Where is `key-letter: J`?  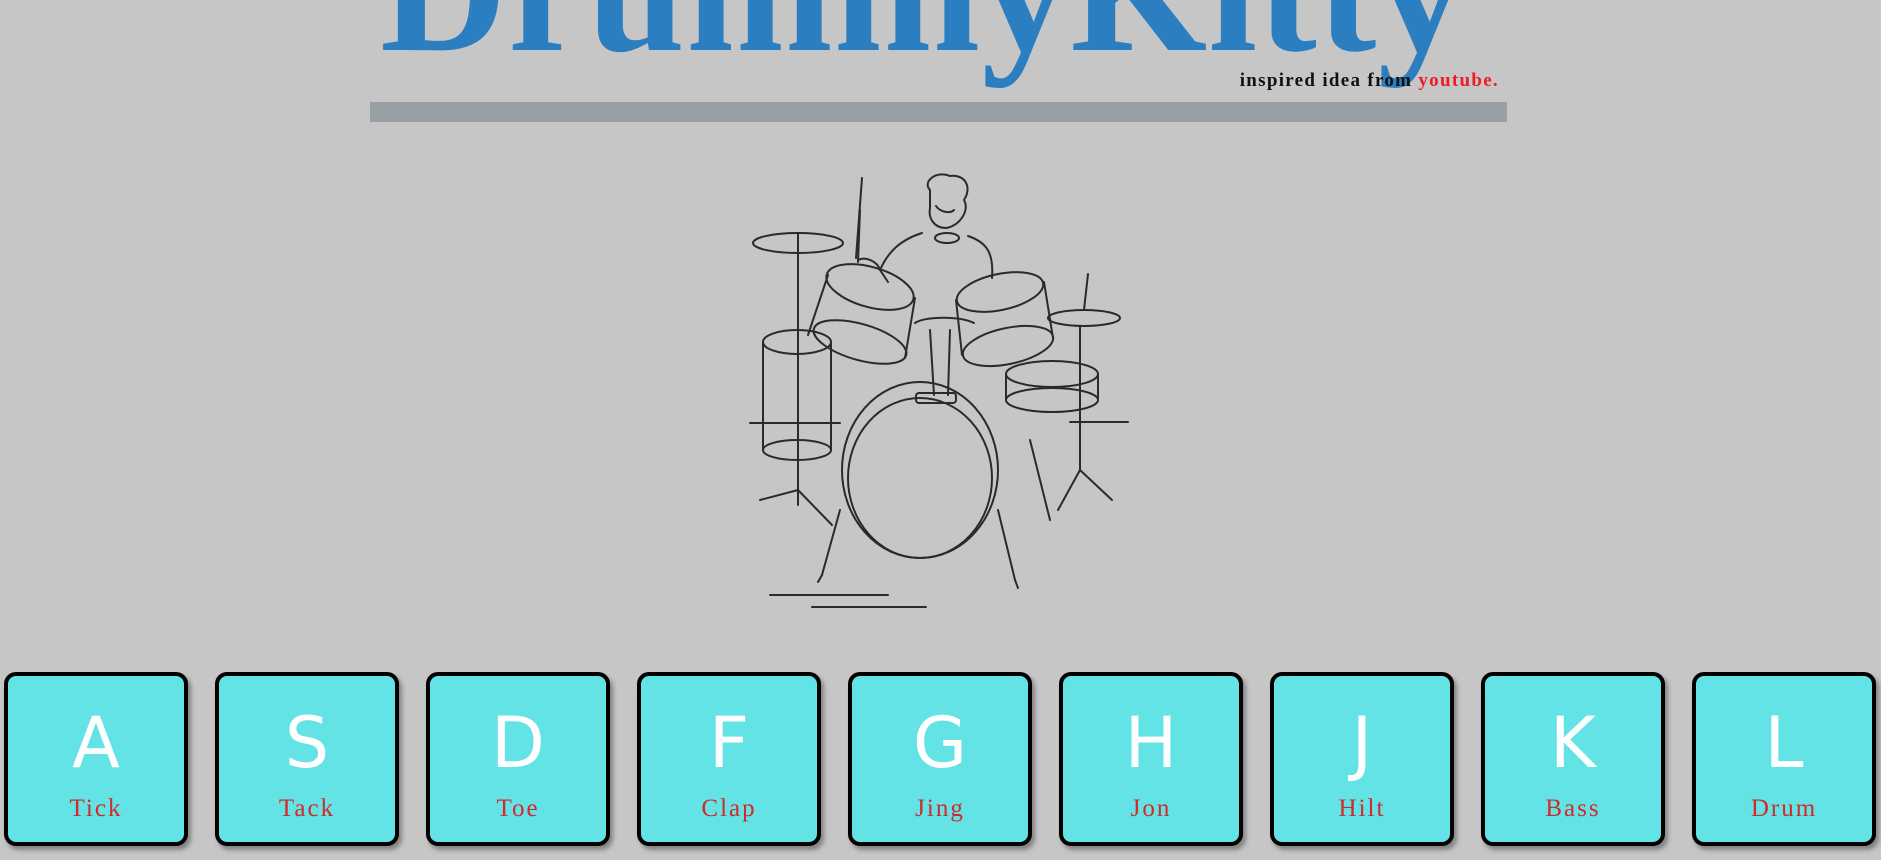
key-letter: J is located at coordinates (1362, 743).